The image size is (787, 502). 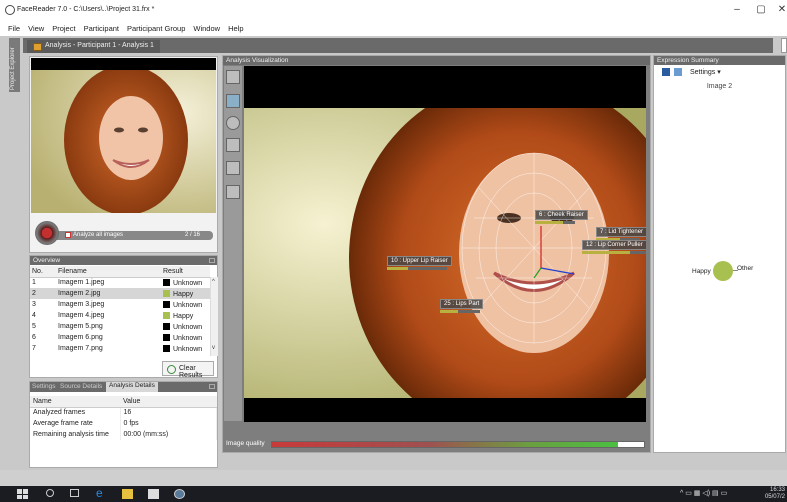 What do you see at coordinates (43, 272) in the screenshot?
I see `col-no: No.` at bounding box center [43, 272].